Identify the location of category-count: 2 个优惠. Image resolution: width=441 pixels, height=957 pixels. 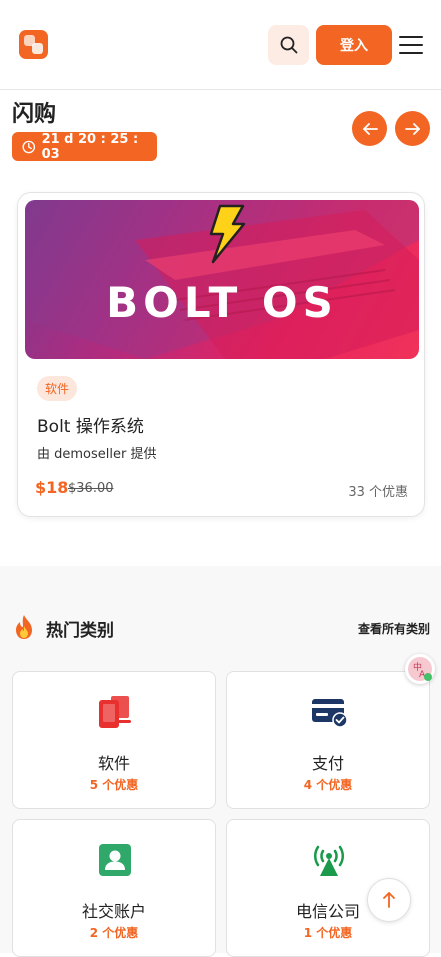
(114, 933).